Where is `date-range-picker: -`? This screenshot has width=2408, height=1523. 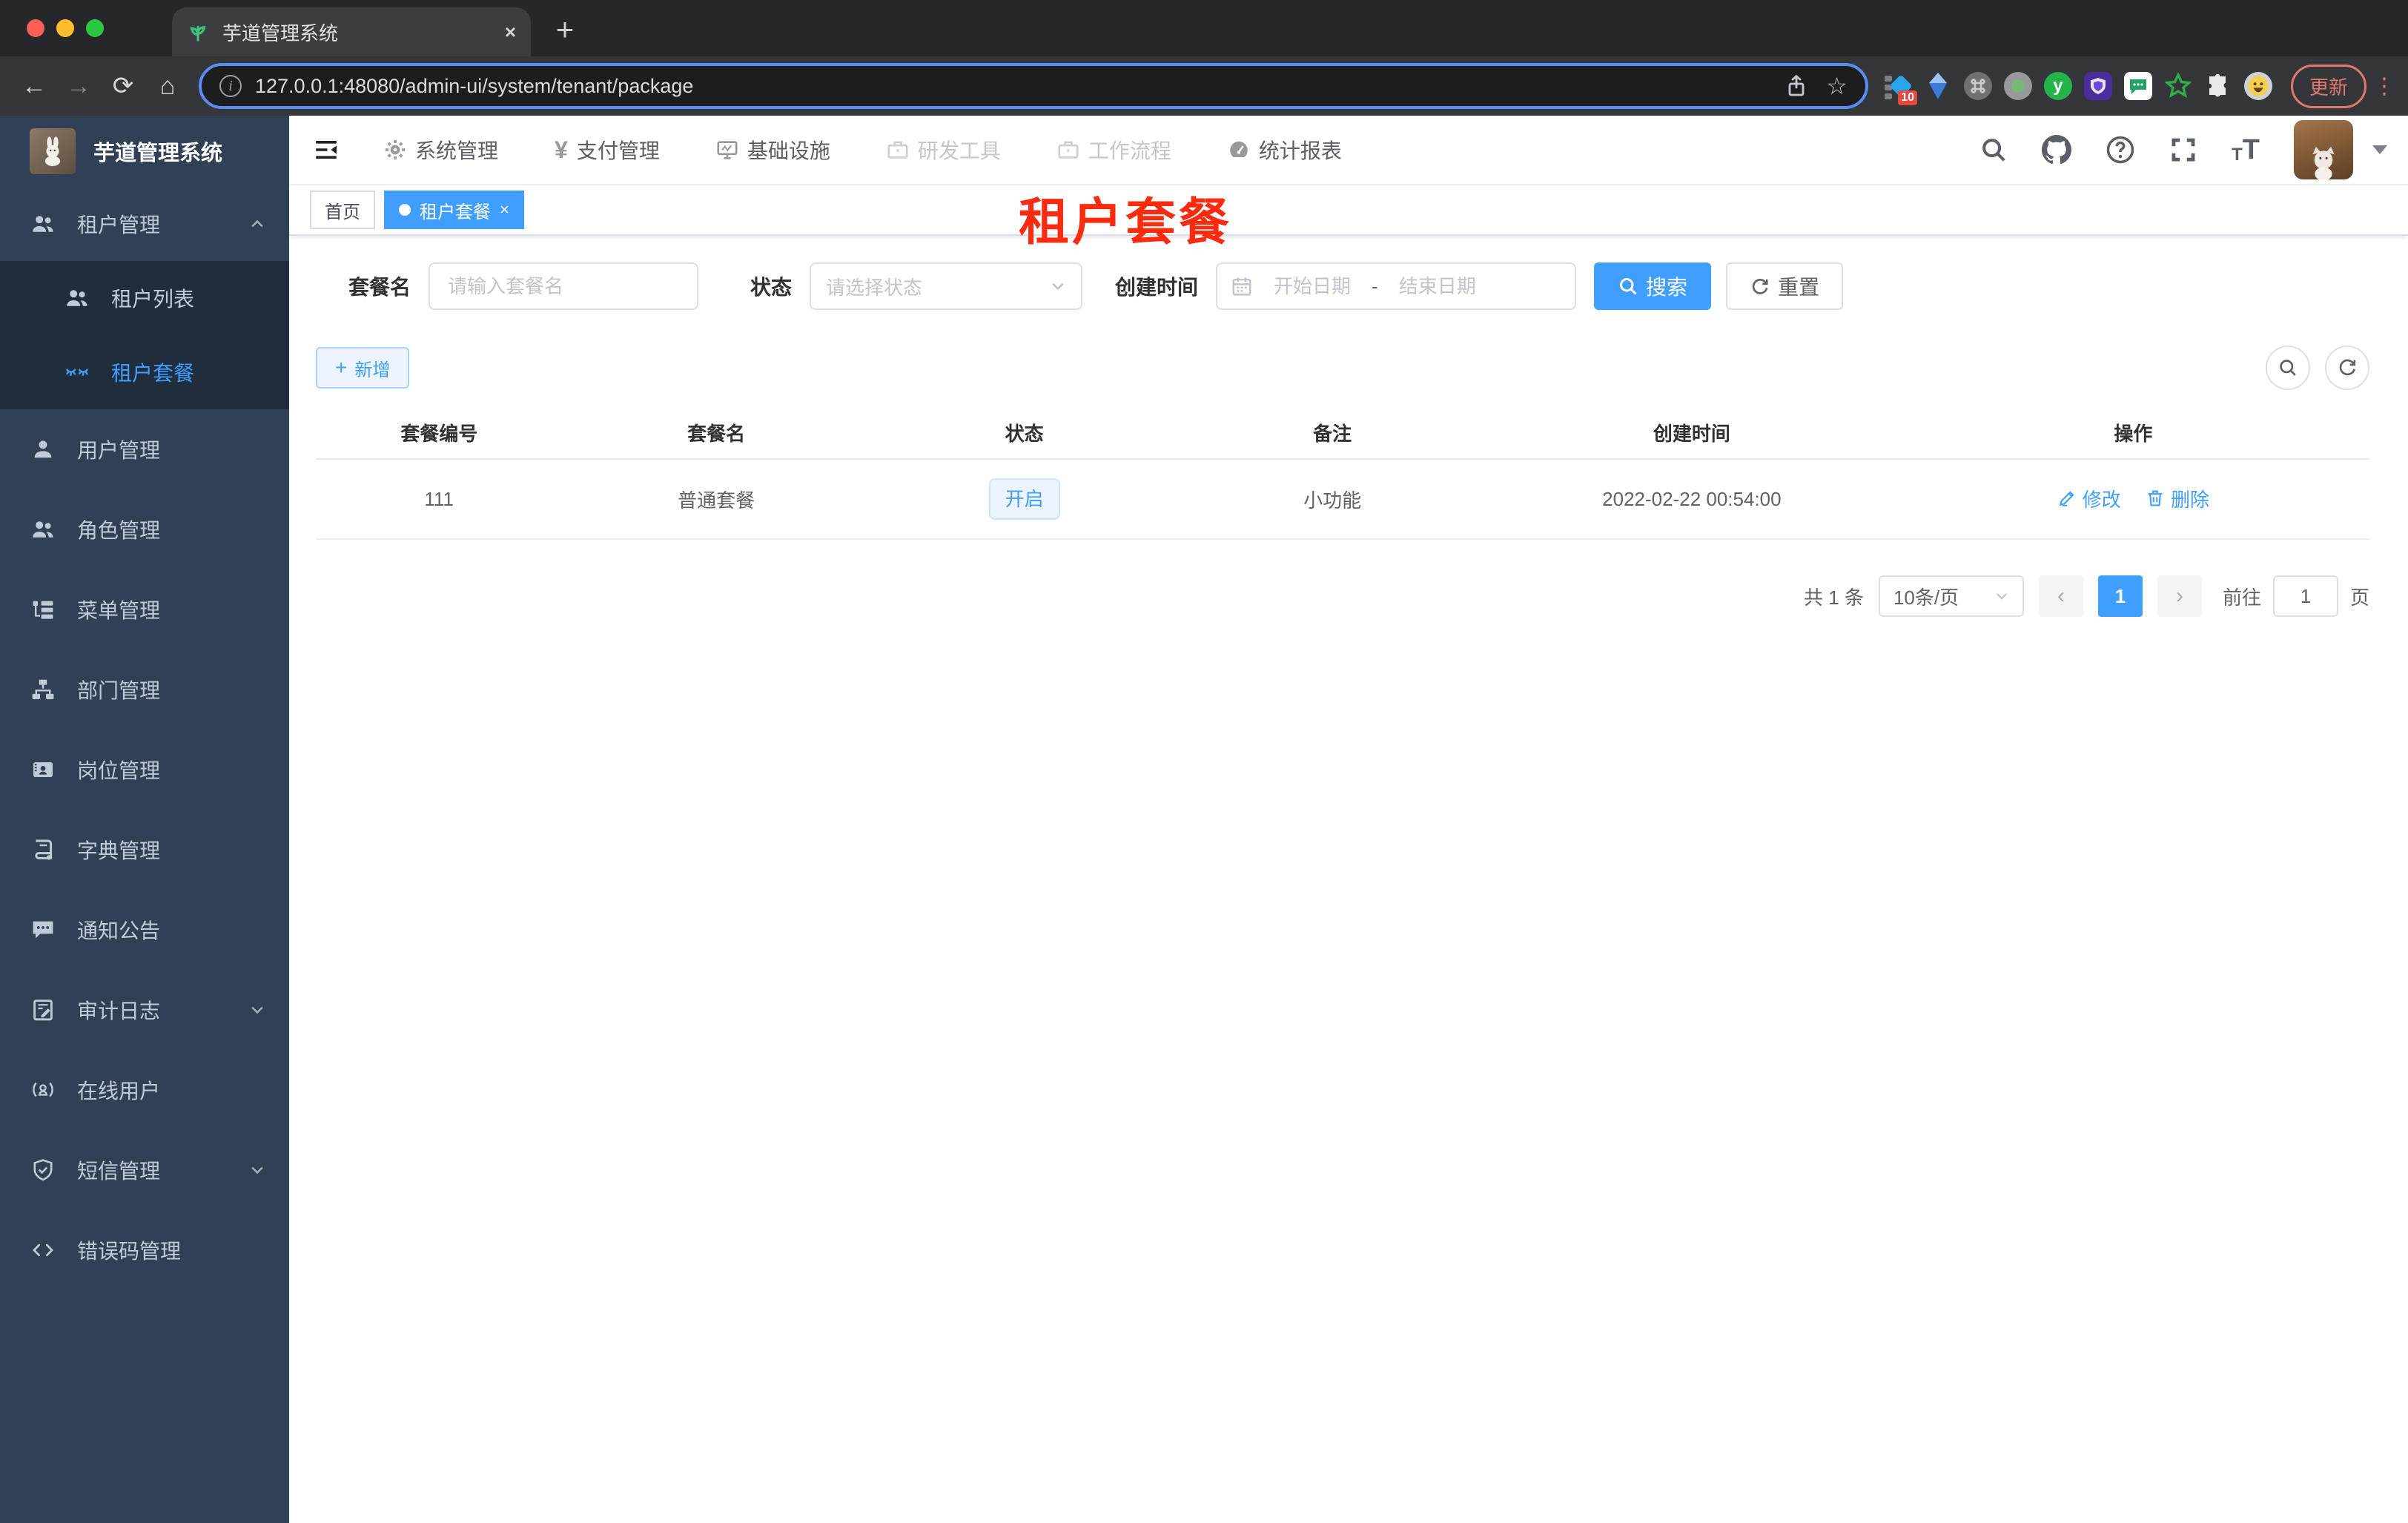 date-range-picker: - is located at coordinates (1396, 286).